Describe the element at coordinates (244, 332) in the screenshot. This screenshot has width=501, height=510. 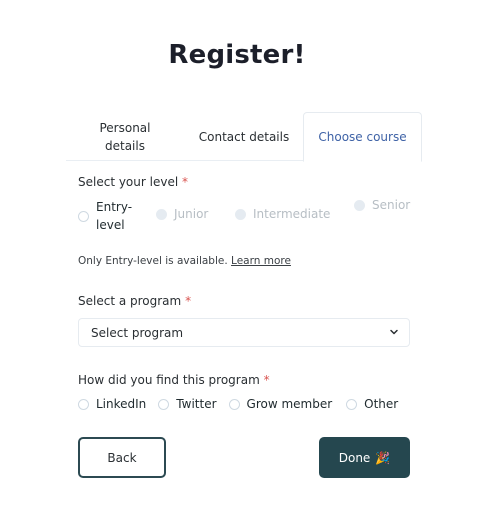
I see `program-select: Select program` at that location.